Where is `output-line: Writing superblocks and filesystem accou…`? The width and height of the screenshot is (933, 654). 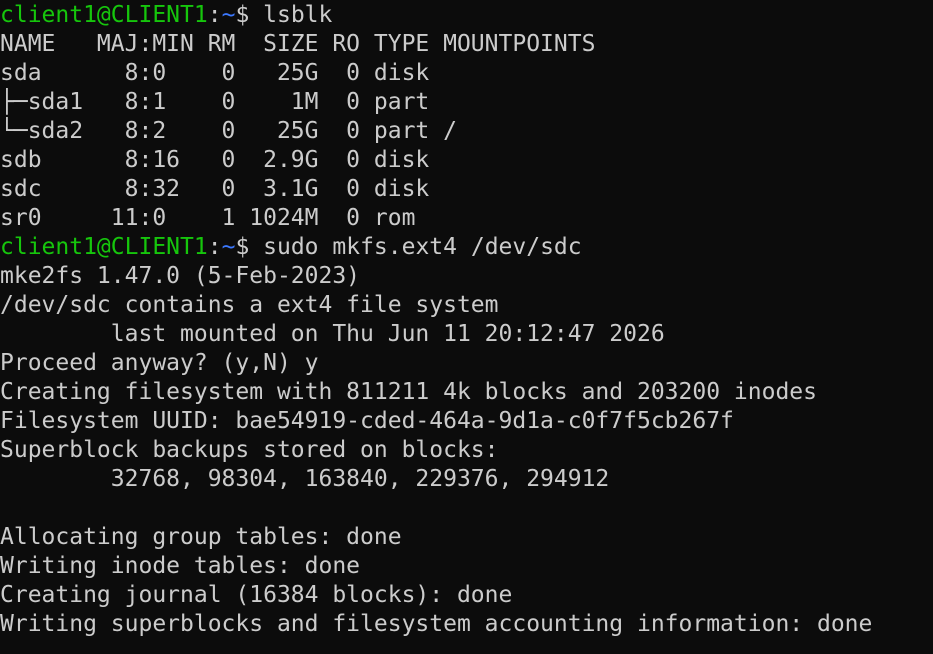 output-line: Writing superblocks and filesystem accou… is located at coordinates (436, 624).